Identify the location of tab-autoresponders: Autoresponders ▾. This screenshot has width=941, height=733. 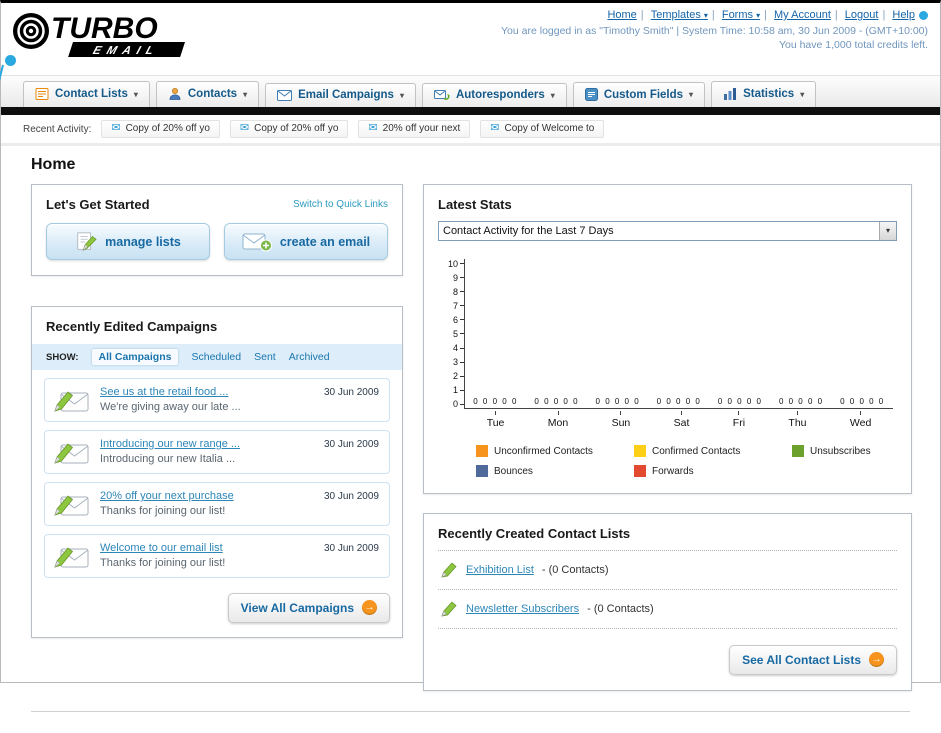
(494, 95).